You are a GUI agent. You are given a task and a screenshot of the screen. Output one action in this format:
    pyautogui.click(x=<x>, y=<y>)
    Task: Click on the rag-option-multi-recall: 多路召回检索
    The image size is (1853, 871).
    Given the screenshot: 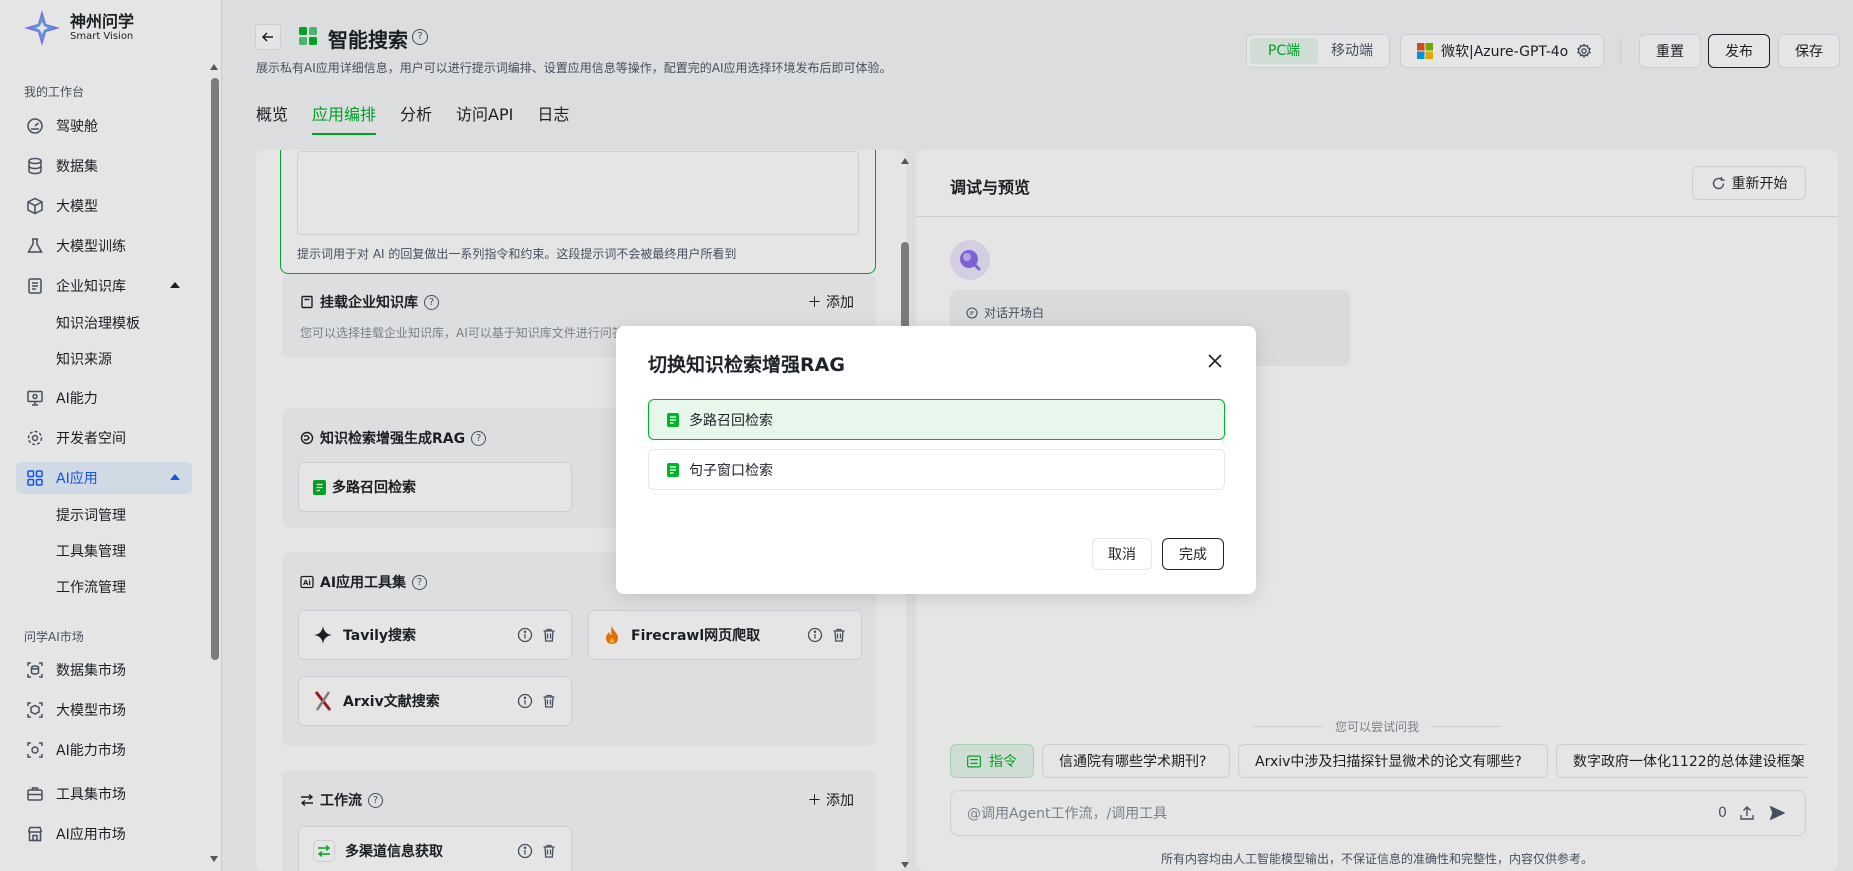 What is the action you would take?
    pyautogui.click(x=936, y=419)
    